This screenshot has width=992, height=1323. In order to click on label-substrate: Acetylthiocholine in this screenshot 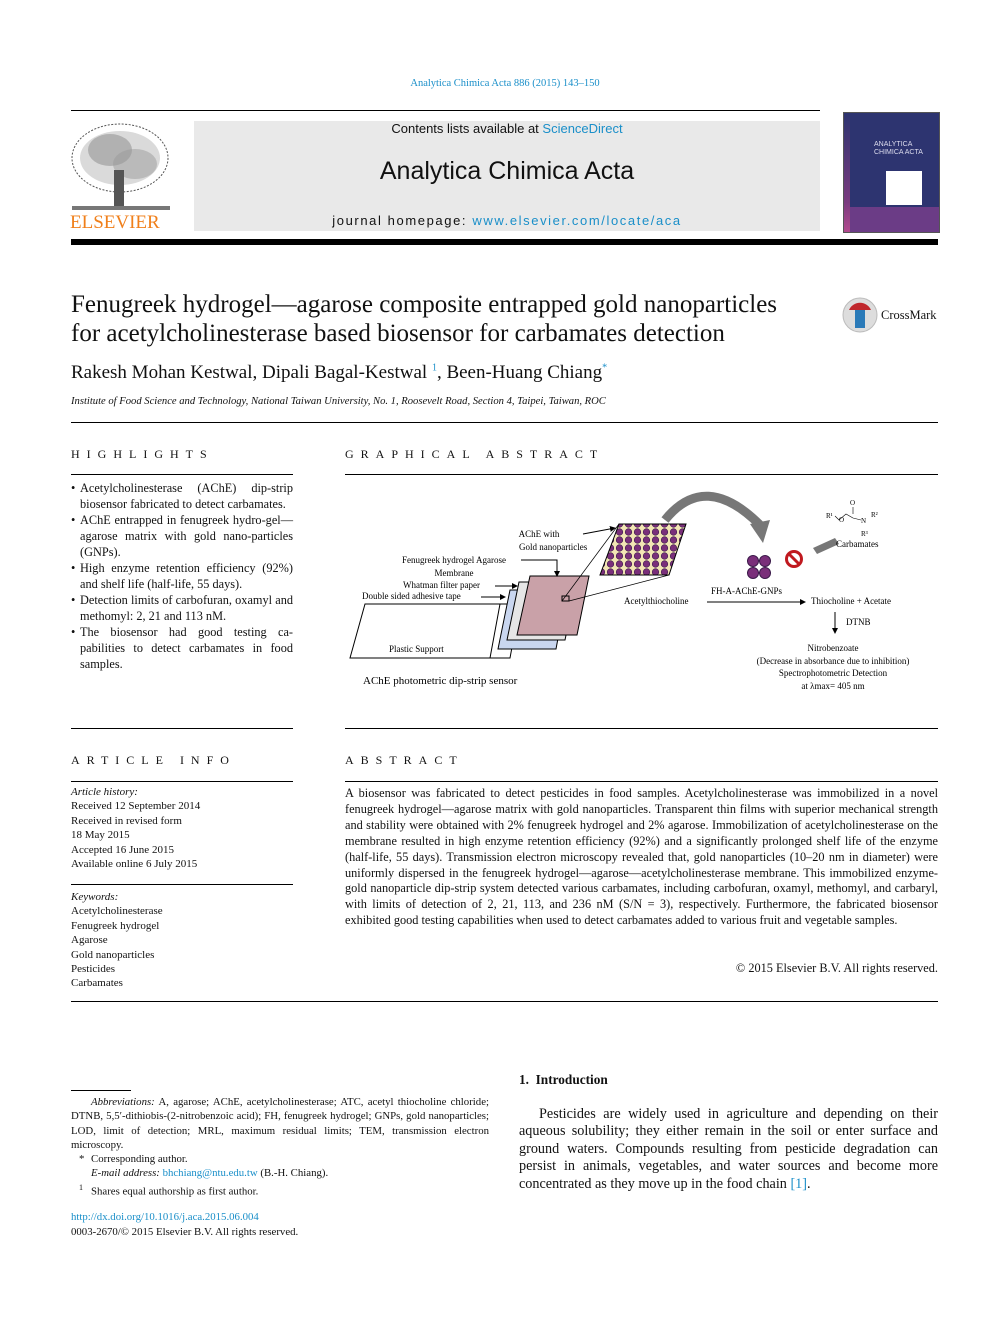, I will do `click(656, 601)`.